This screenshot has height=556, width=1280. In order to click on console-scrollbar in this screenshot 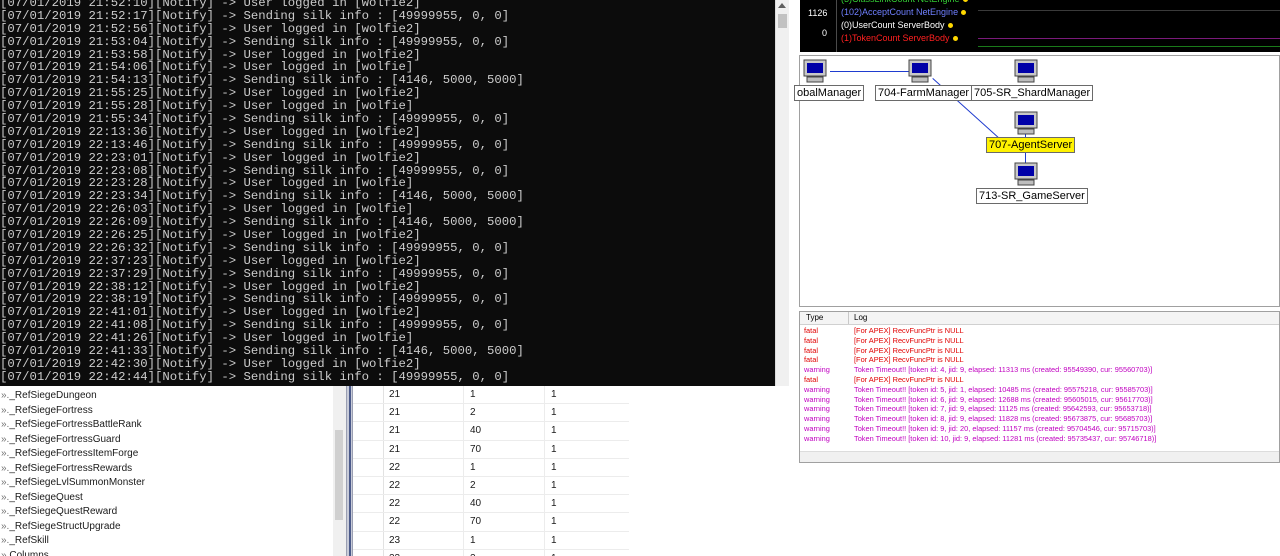, I will do `click(782, 193)`.